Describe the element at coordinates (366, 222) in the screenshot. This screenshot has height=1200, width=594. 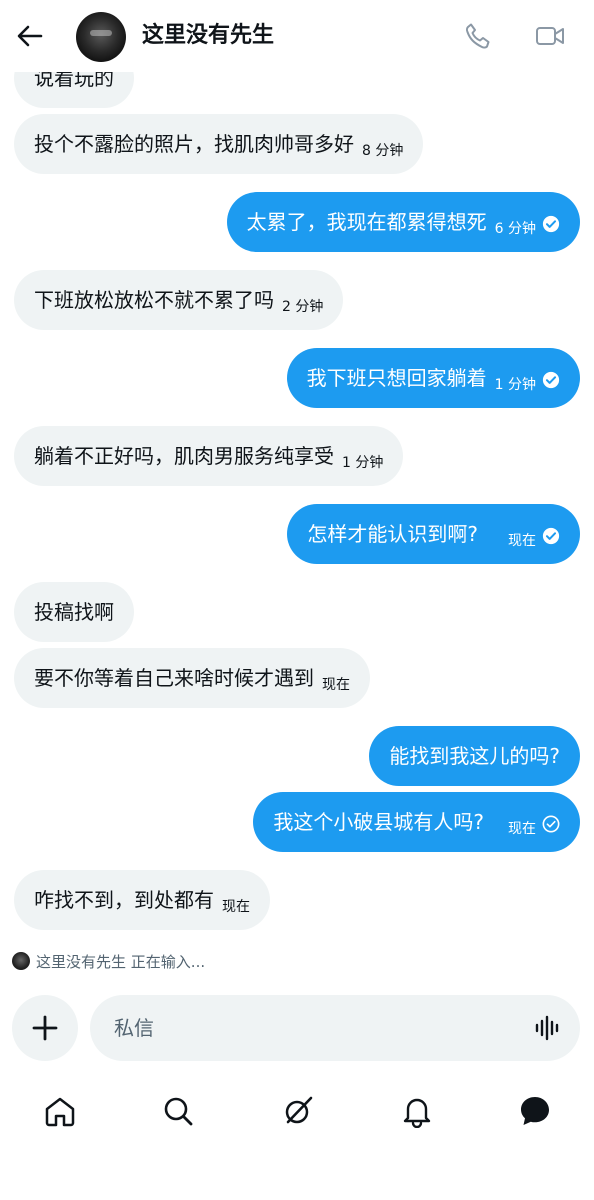
I see `message-text: 太累了，我现在都累得想死` at that location.